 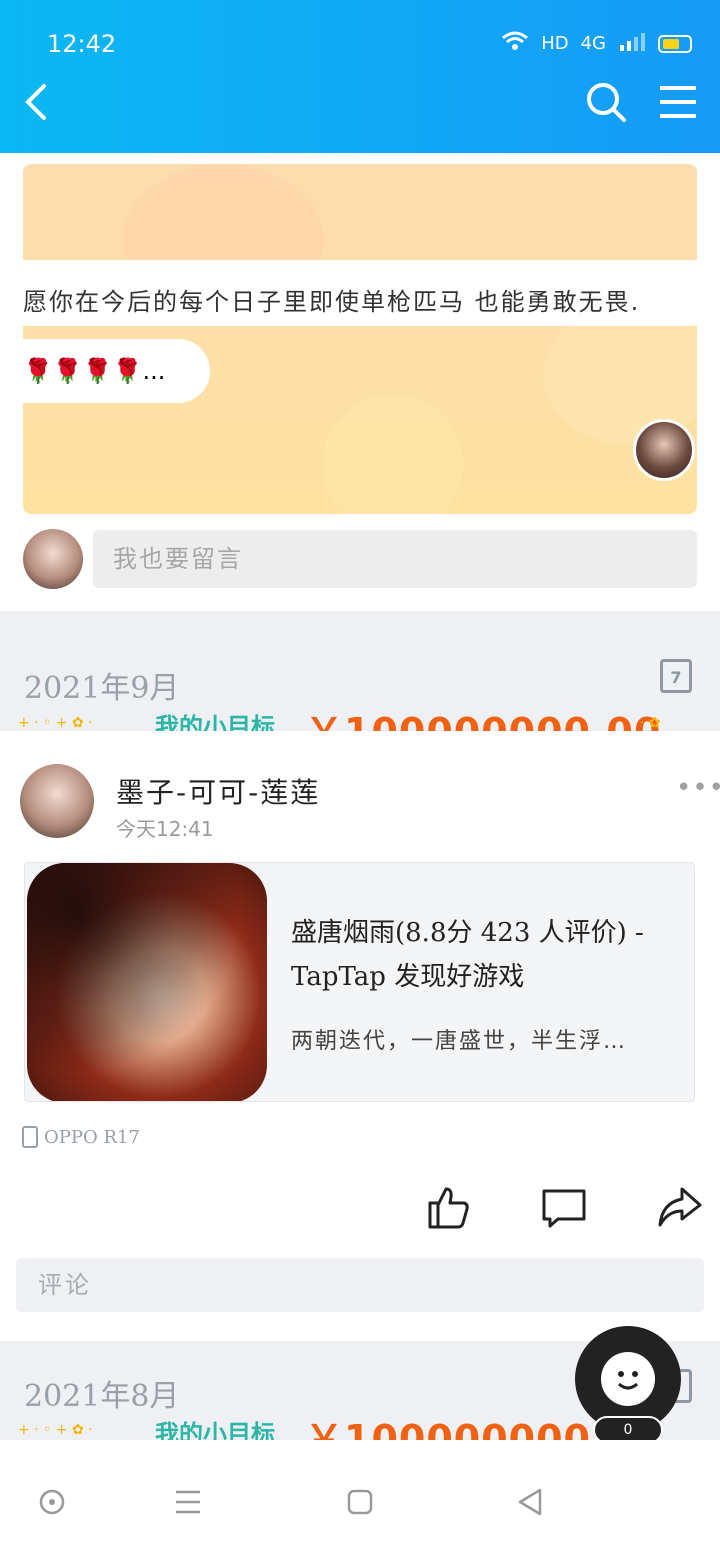 I want to click on phone-icon, so click(x=30, y=1137).